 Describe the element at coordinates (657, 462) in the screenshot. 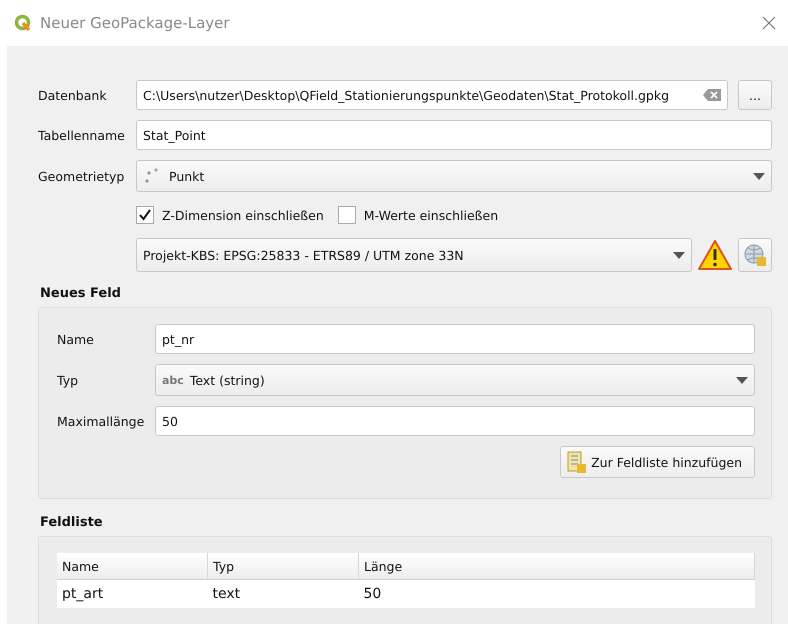

I see `add-to-field-list-button: Zur Feldliste hinzufügen` at that location.